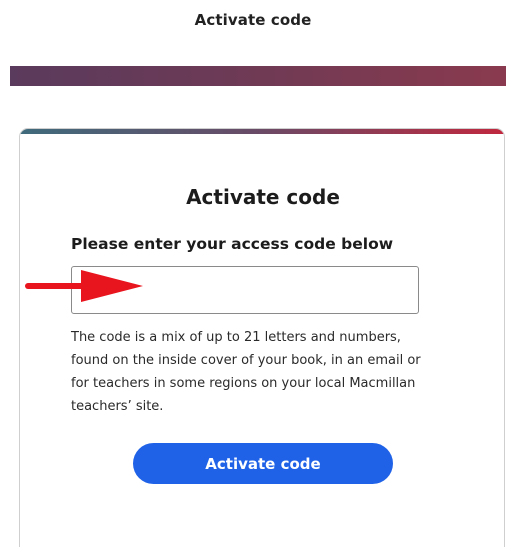 The image size is (506, 547). What do you see at coordinates (232, 244) in the screenshot?
I see `access-code-label: Please enter your access code below` at bounding box center [232, 244].